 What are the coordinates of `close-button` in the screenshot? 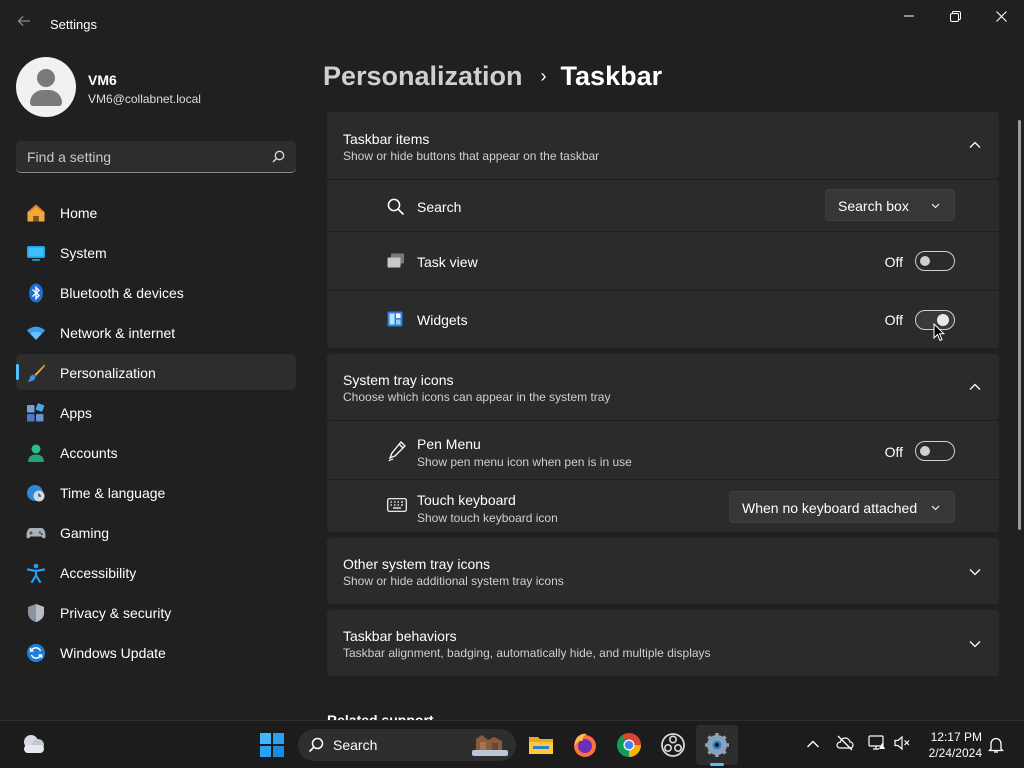 It's located at (1001, 16).